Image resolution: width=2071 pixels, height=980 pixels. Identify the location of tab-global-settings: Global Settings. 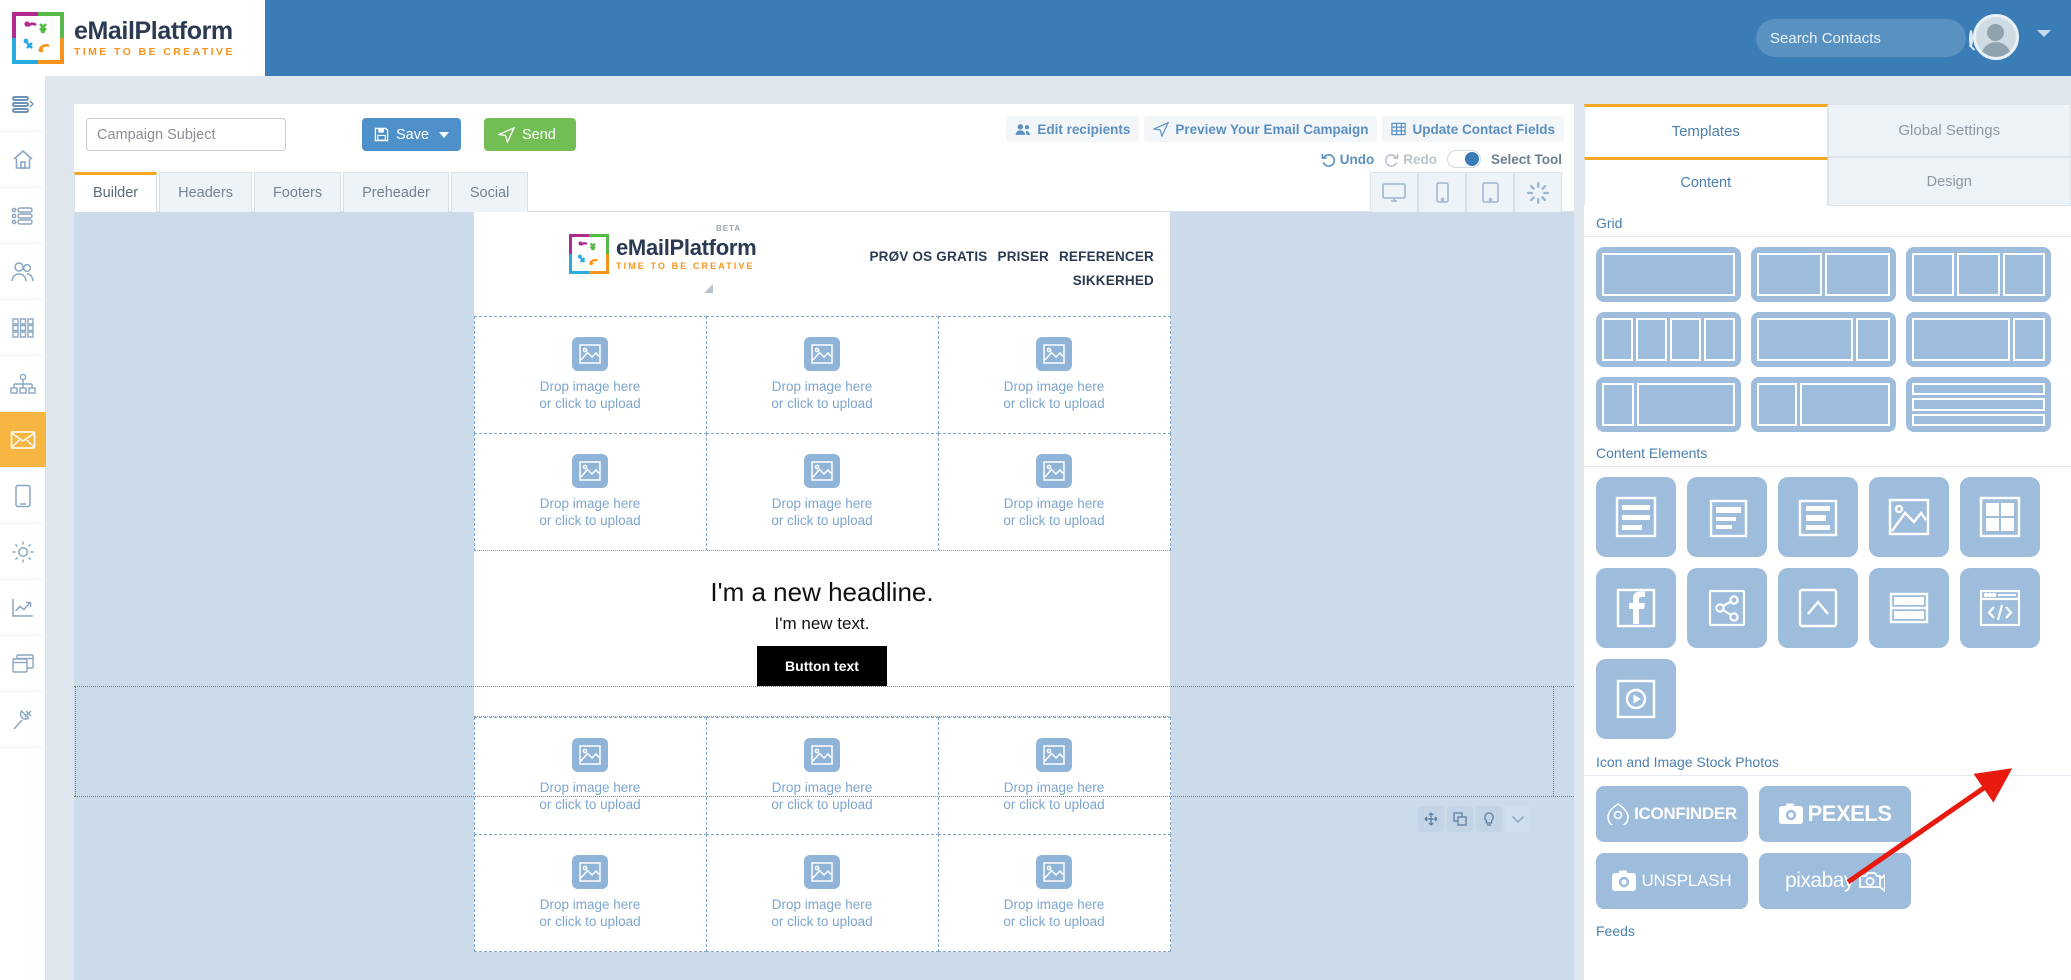
(1949, 130).